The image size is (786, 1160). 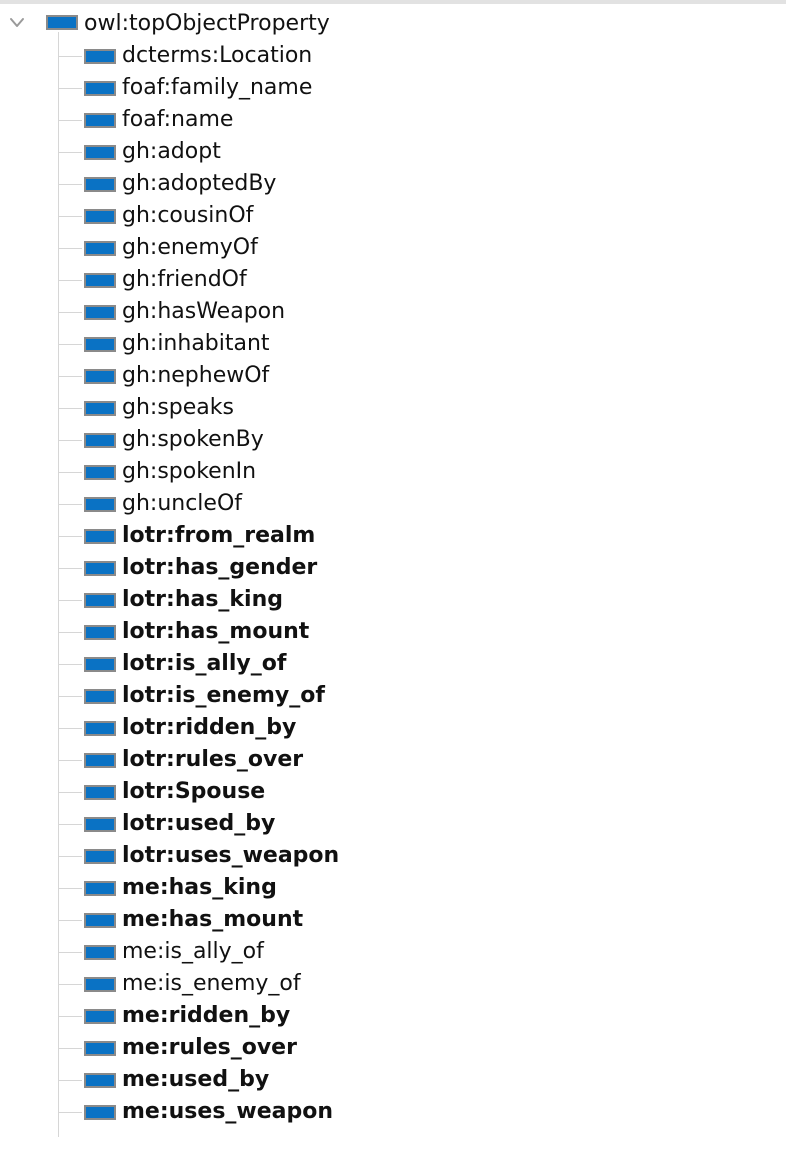 What do you see at coordinates (209, 728) in the screenshot?
I see `tree-item-label: lotr:ridden_by` at bounding box center [209, 728].